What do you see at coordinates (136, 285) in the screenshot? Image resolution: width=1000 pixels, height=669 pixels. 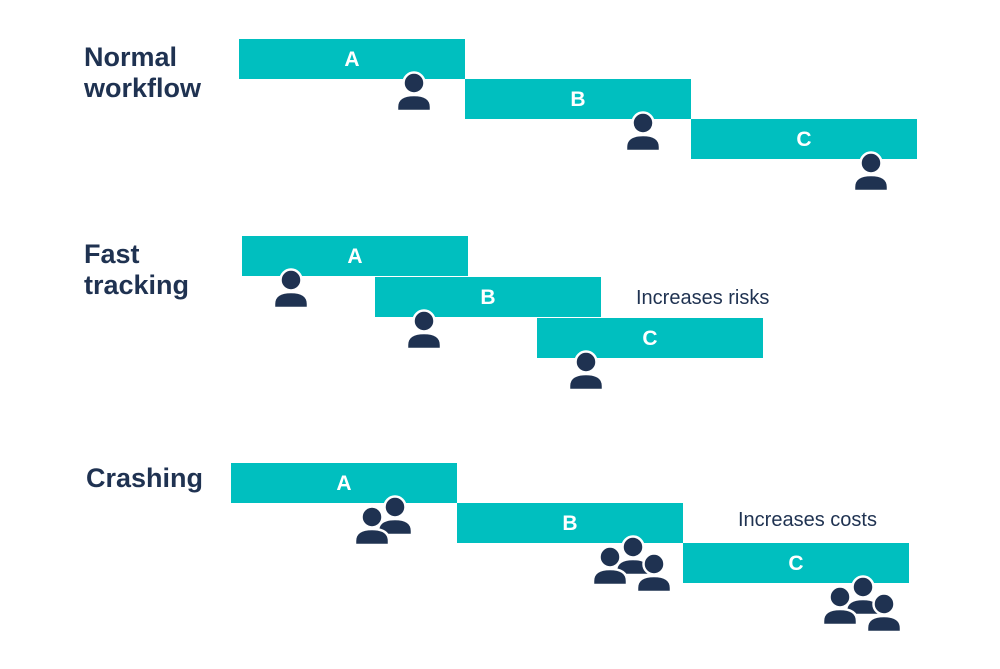 I see `section-title: tracking` at bounding box center [136, 285].